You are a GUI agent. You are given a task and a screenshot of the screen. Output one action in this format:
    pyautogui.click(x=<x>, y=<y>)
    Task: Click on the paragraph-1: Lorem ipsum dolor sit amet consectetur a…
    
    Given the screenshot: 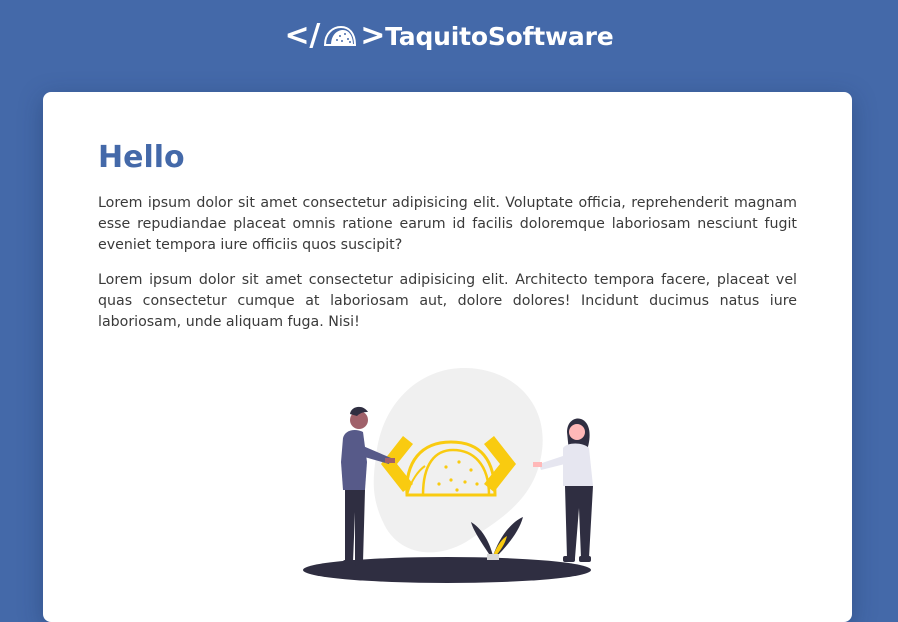 What is the action you would take?
    pyautogui.click(x=447, y=224)
    